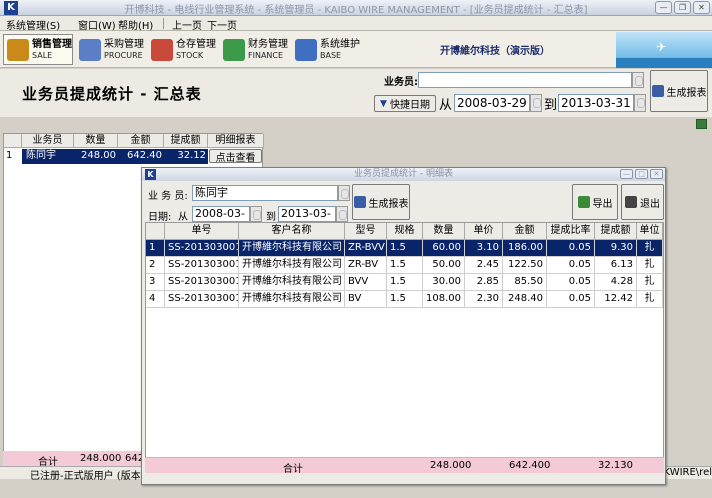 This screenshot has height=498, width=712. What do you see at coordinates (530, 465) in the screenshot?
I see `detail-total-amount: 642.400` at bounding box center [530, 465].